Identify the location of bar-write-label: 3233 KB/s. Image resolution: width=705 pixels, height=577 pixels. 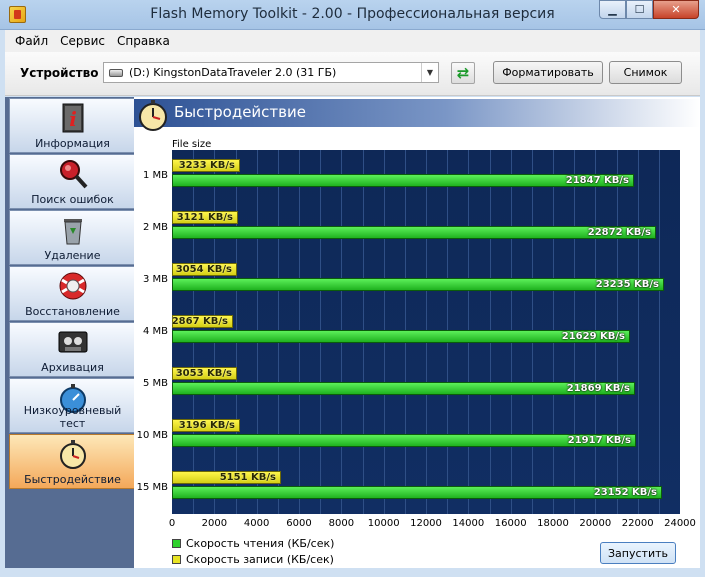
(206, 165).